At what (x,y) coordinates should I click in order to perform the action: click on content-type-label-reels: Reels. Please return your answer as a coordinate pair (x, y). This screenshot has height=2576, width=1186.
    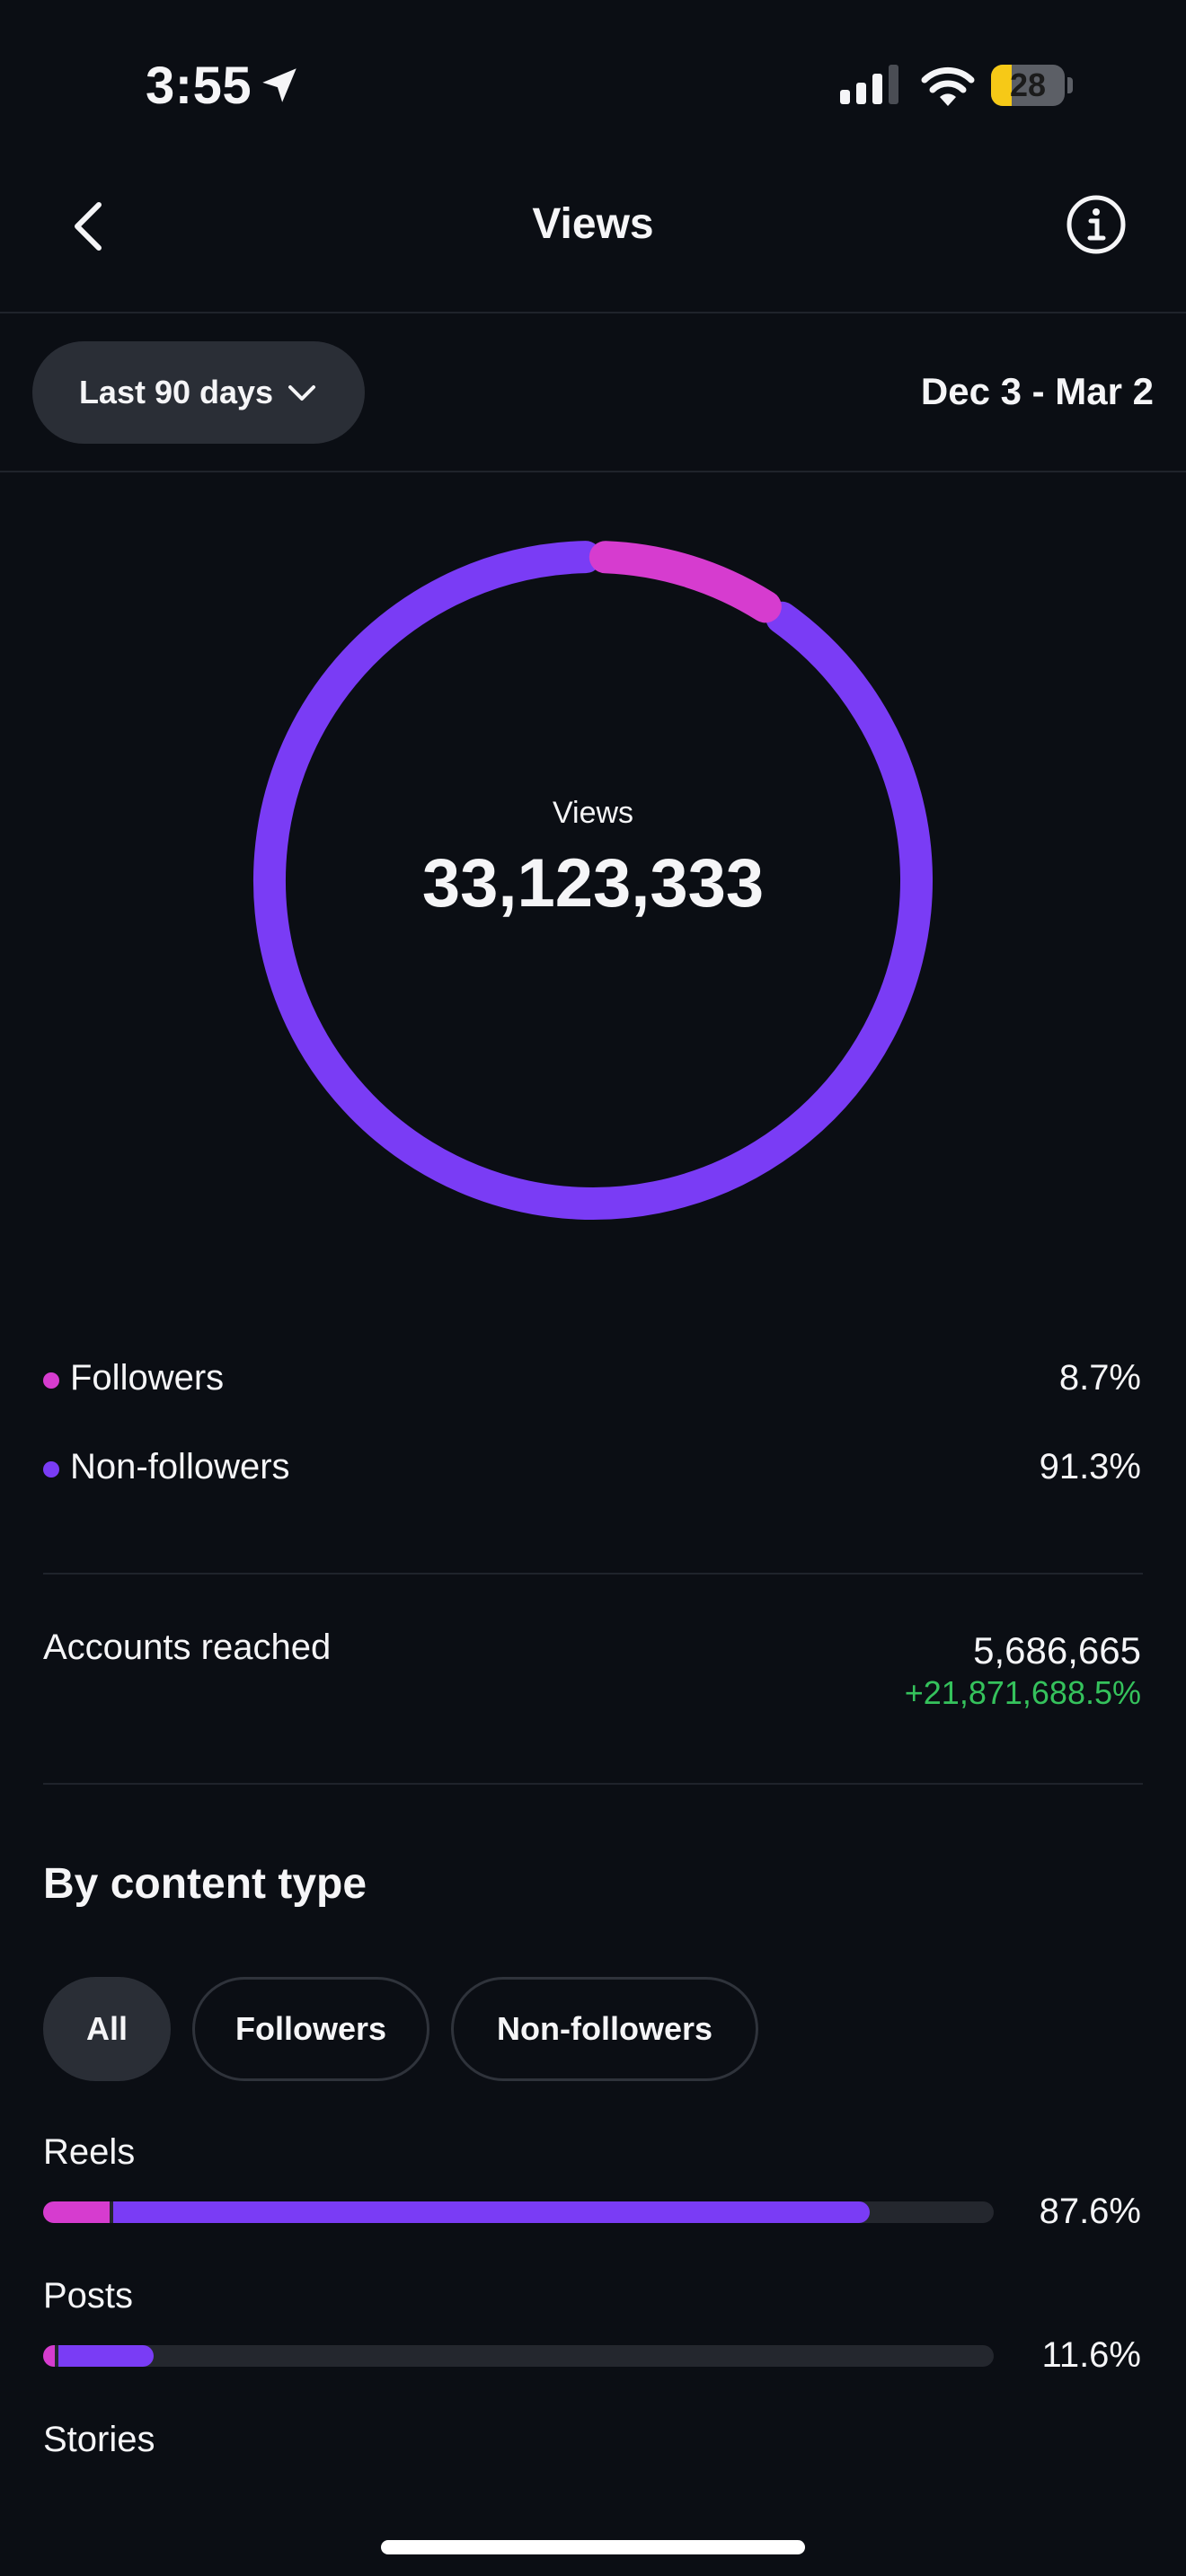
    Looking at the image, I should click on (89, 2152).